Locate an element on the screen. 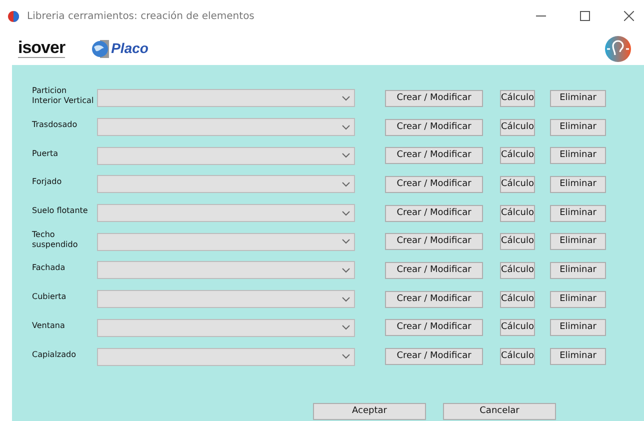  field-label: Techo suspendido is located at coordinates (55, 240).